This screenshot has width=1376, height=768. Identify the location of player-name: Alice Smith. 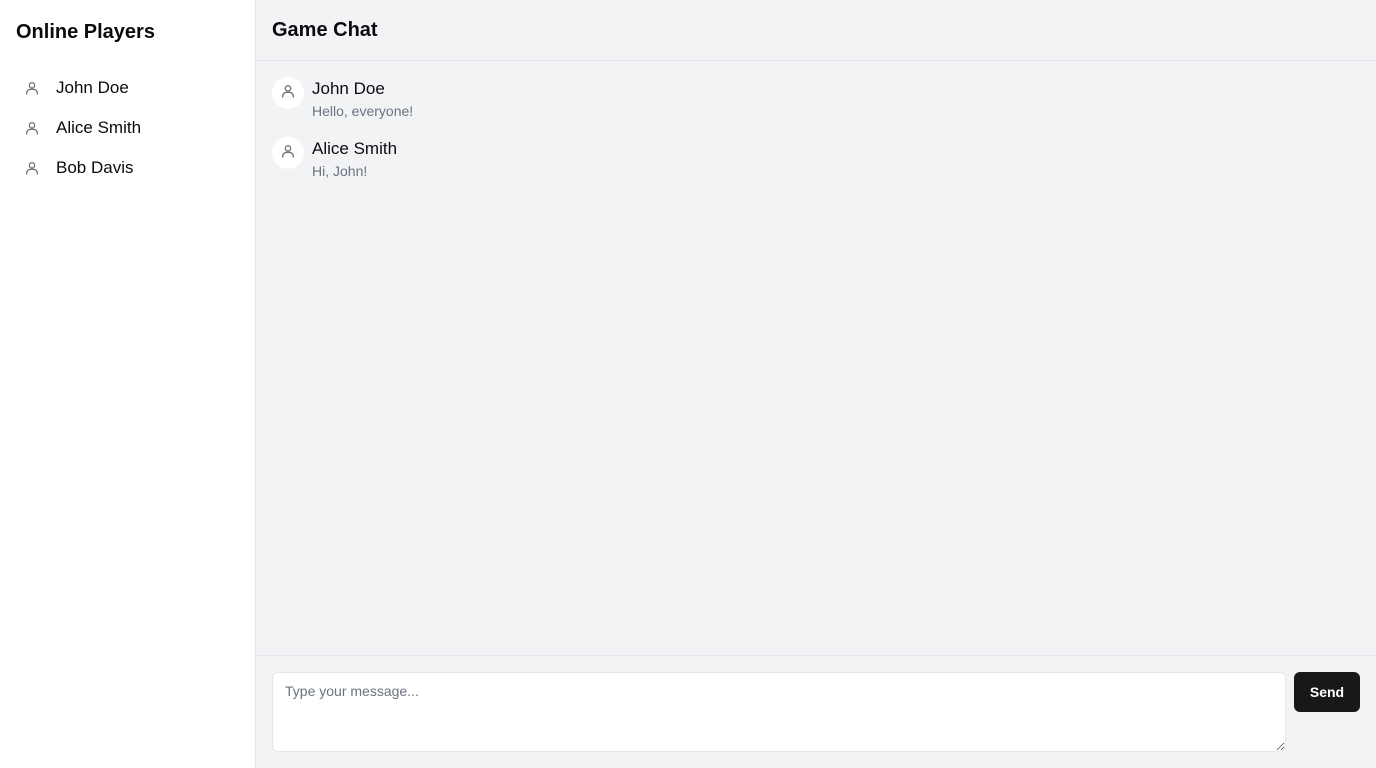
(99, 127).